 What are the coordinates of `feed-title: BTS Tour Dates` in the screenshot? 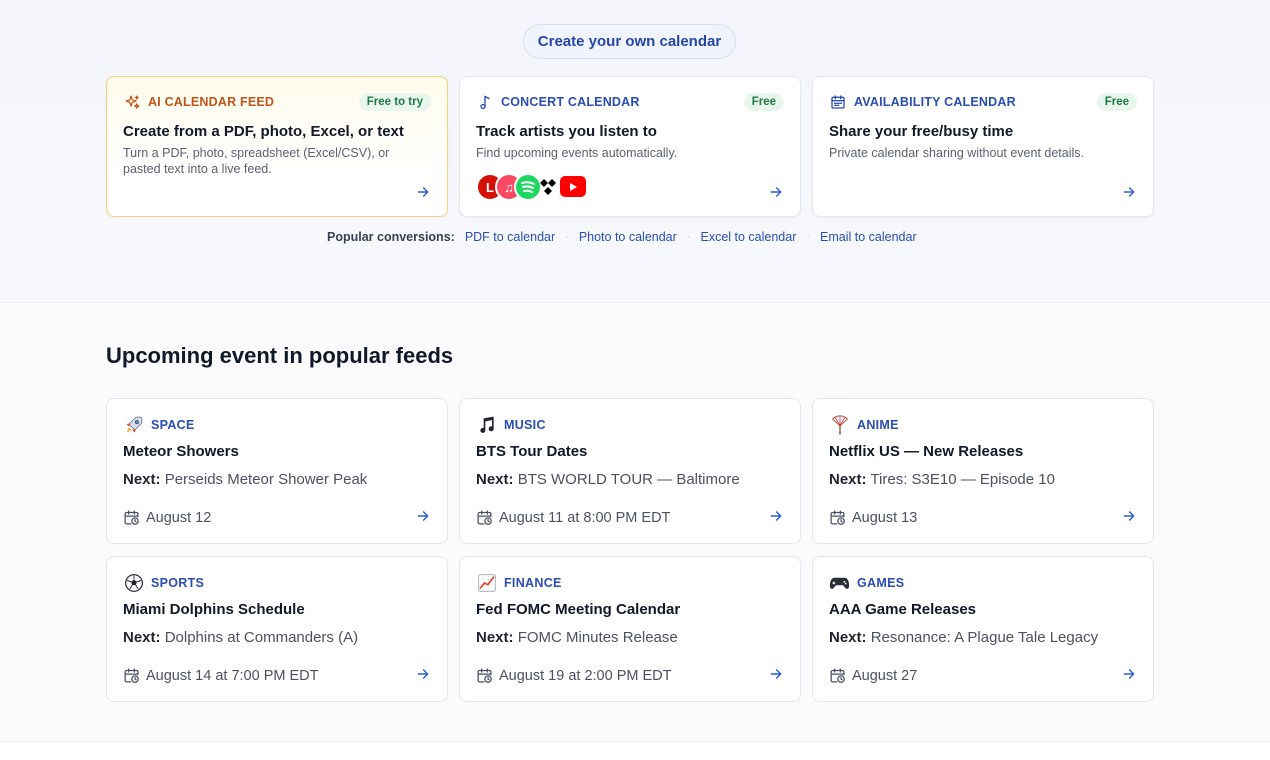 It's located at (532, 451).